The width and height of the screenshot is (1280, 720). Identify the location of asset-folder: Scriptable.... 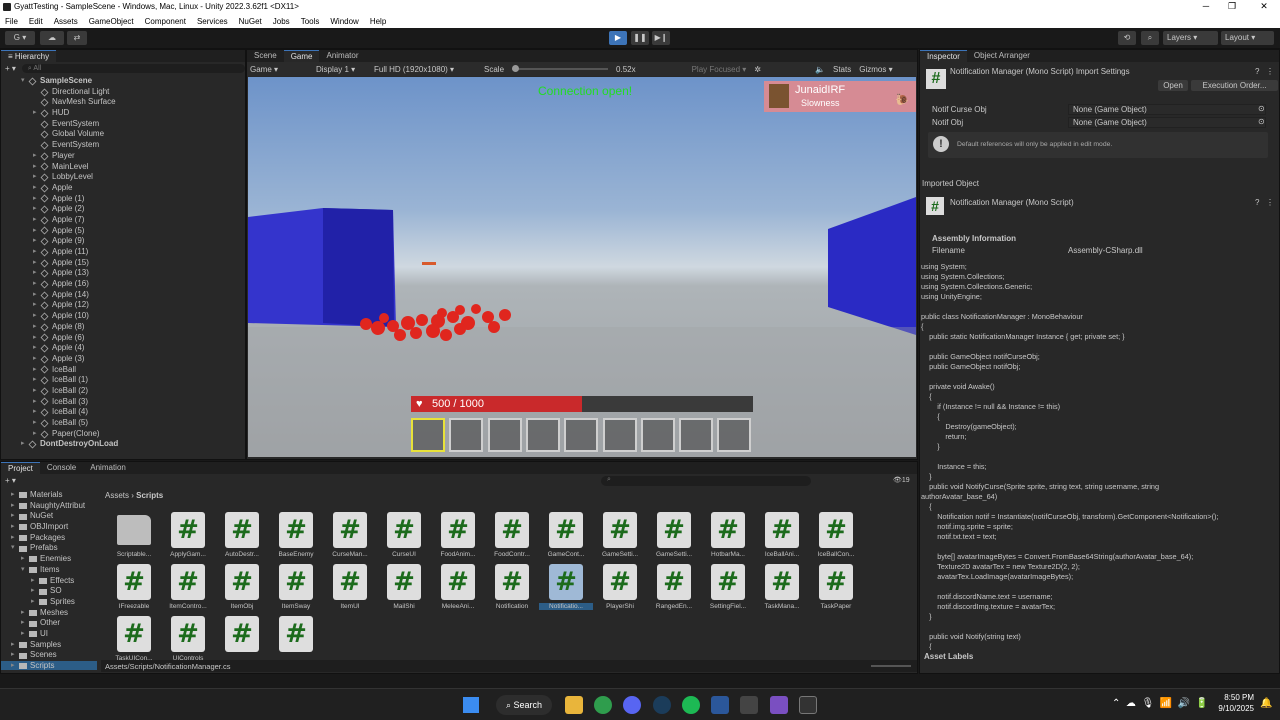
(134, 535).